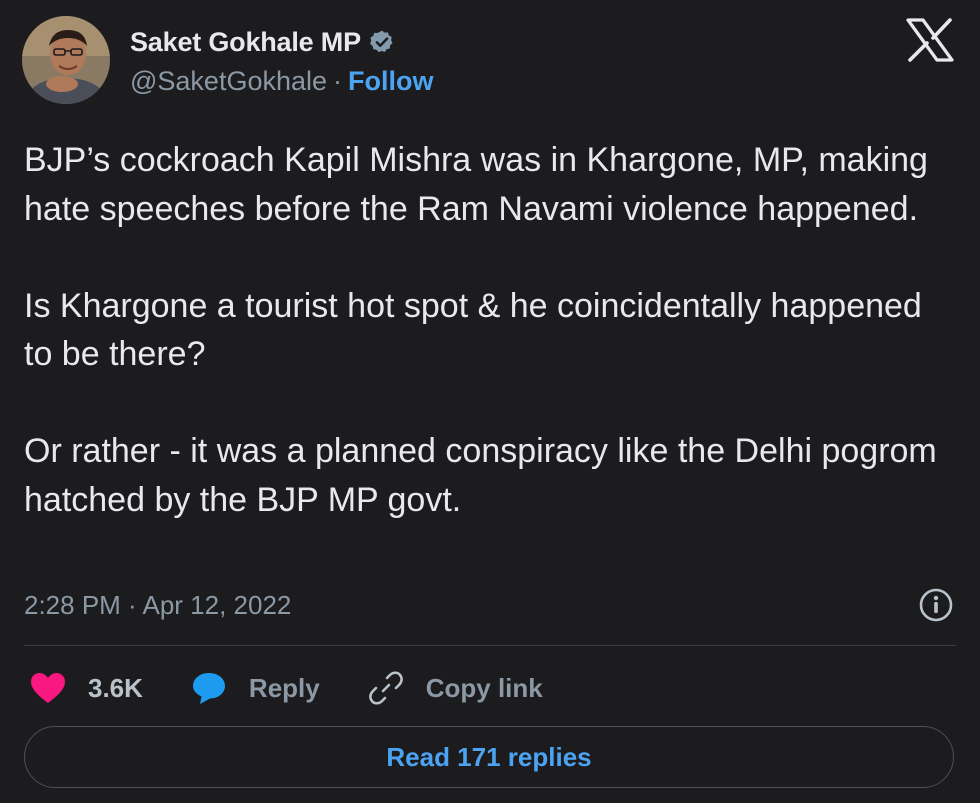 This screenshot has height=803, width=980. What do you see at coordinates (284, 687) in the screenshot?
I see `reply-label: Reply` at bounding box center [284, 687].